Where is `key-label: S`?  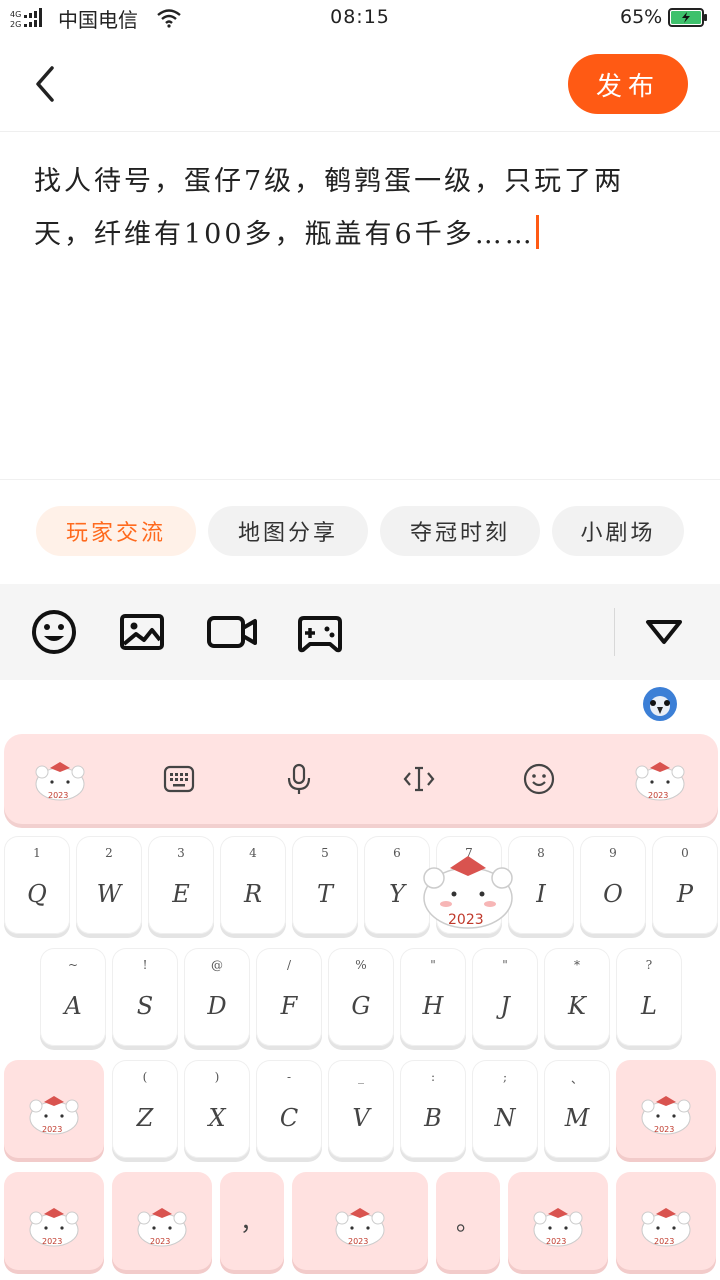 key-label: S is located at coordinates (145, 1006).